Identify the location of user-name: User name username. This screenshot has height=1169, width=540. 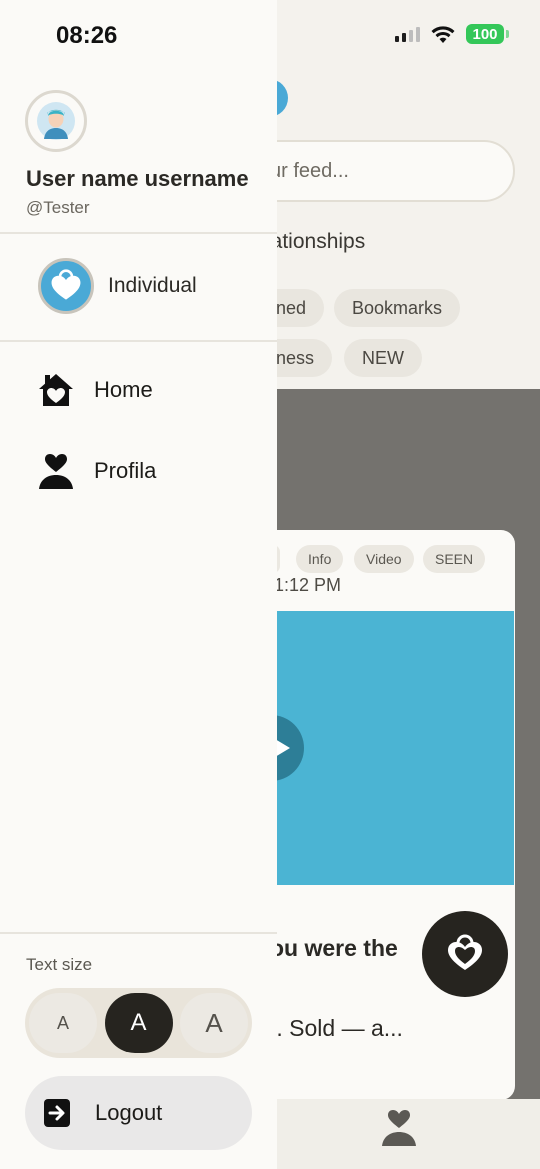
(137, 178).